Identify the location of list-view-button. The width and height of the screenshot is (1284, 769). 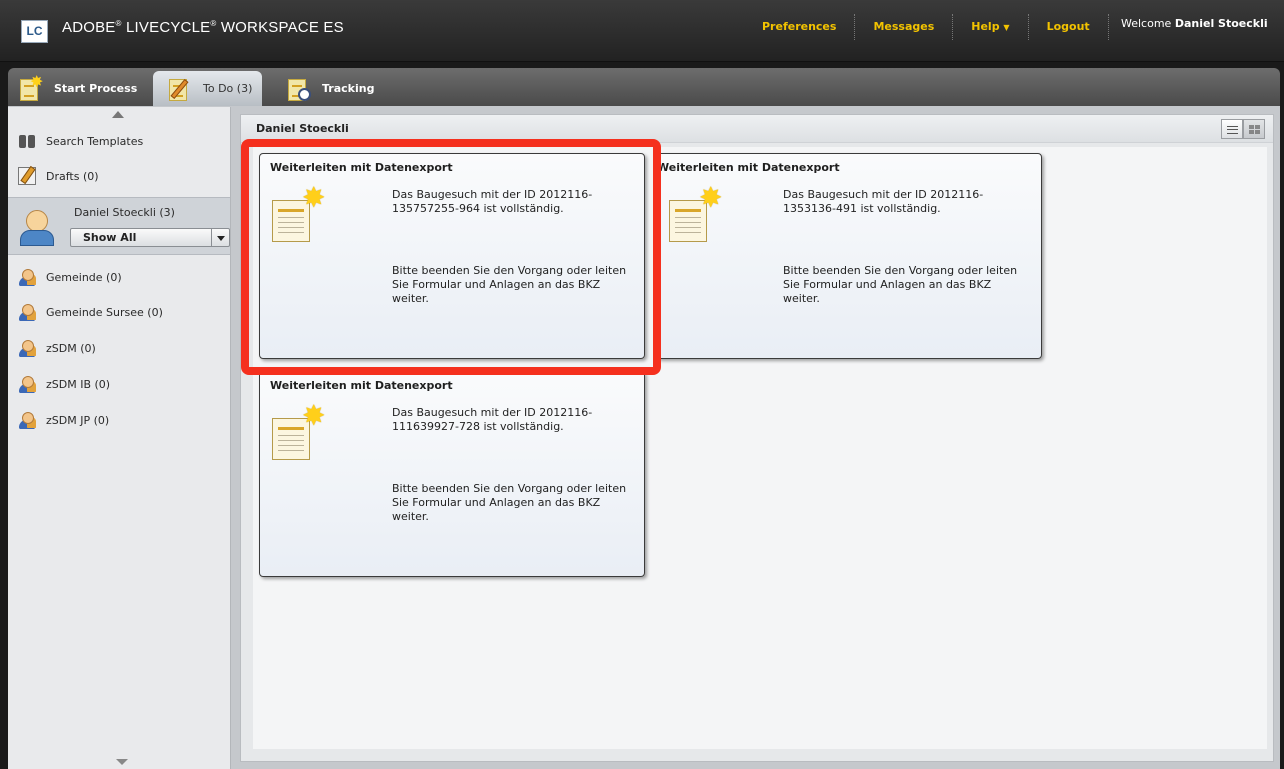
(1232, 129).